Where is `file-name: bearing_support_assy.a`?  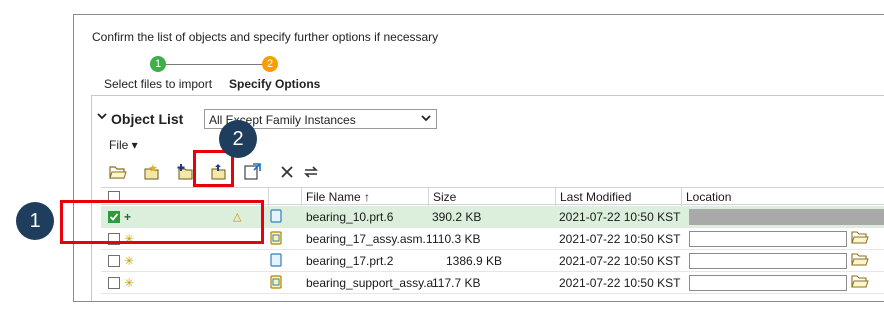
file-name: bearing_support_assy.a is located at coordinates (370, 283).